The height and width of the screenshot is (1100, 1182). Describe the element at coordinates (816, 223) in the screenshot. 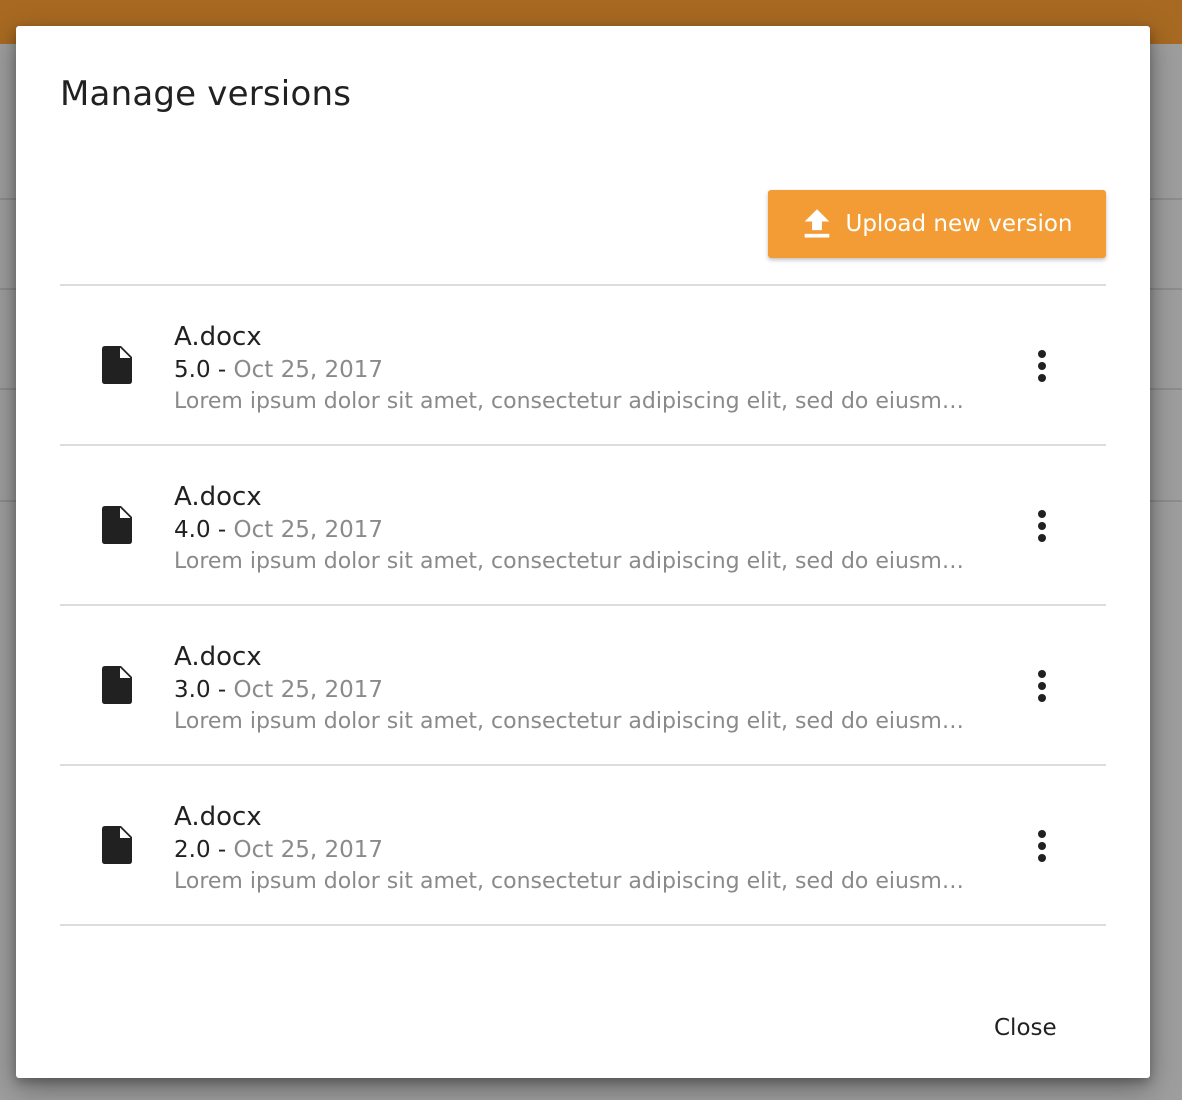

I see `upload-icon` at that location.